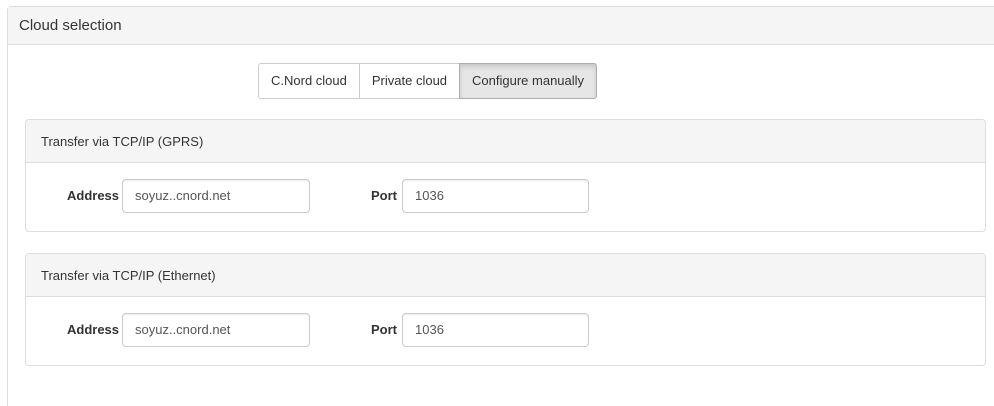 This screenshot has width=994, height=406. Describe the element at coordinates (216, 196) in the screenshot. I see `gprs-address-input: soyuz..cnord.net` at that location.